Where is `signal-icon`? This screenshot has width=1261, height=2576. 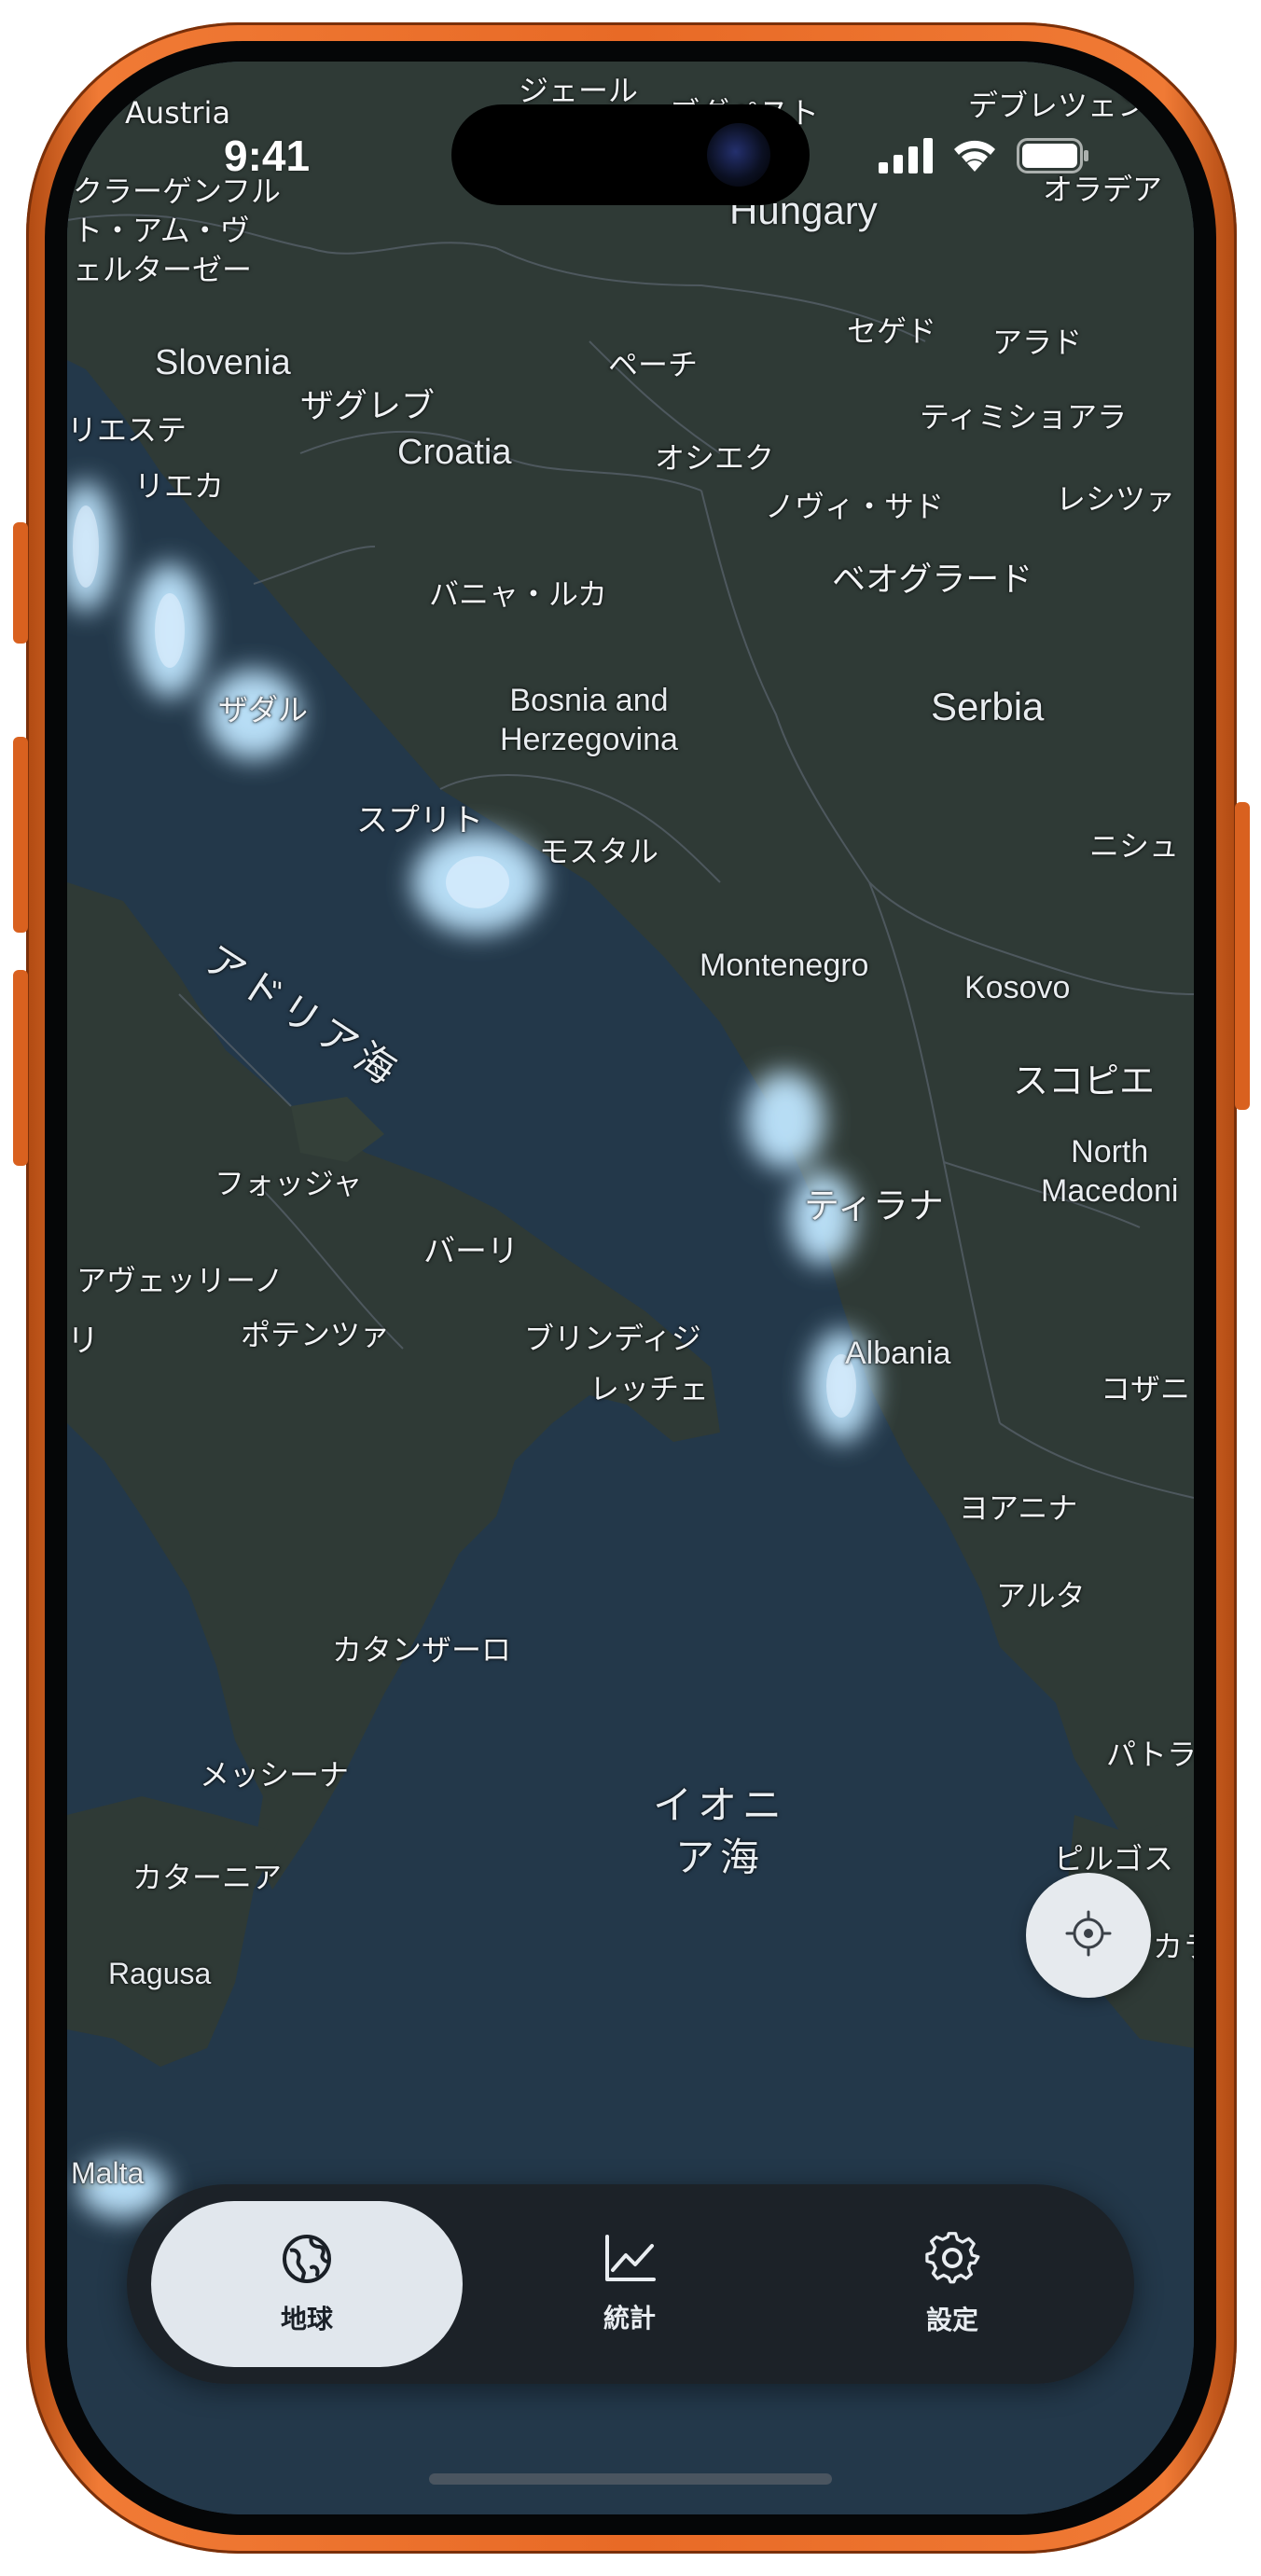 signal-icon is located at coordinates (906, 154).